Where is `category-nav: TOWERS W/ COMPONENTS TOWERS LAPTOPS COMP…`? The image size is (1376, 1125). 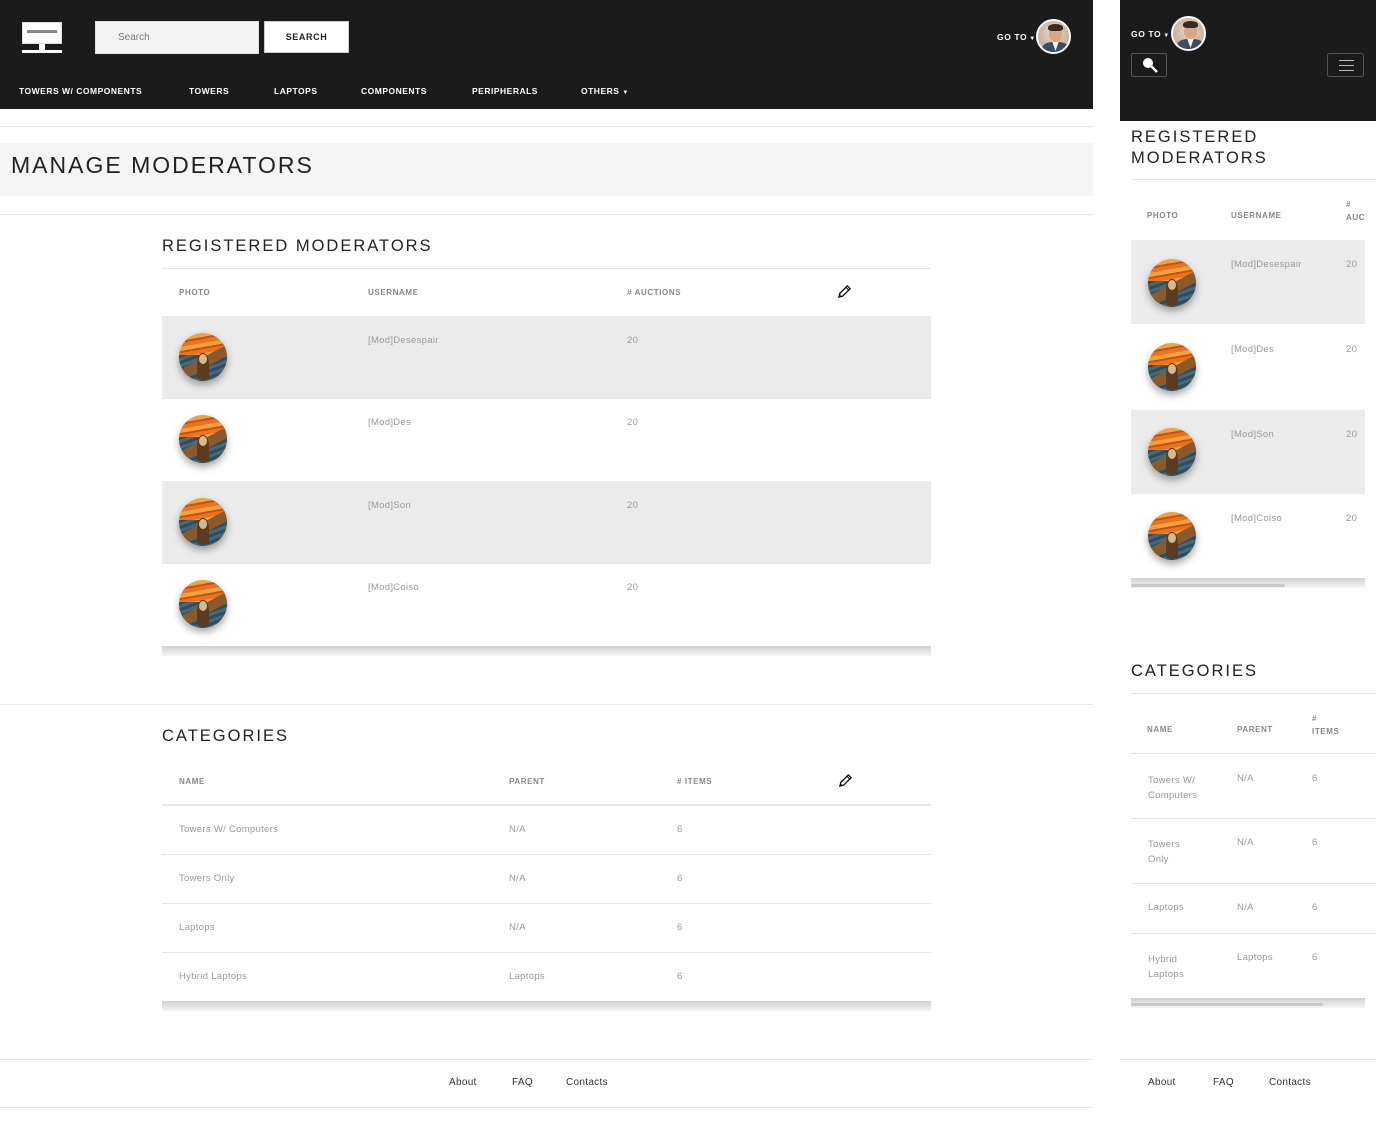
category-nav: TOWERS W/ COMPONENTS TOWERS LAPTOPS COMP… is located at coordinates (546, 93).